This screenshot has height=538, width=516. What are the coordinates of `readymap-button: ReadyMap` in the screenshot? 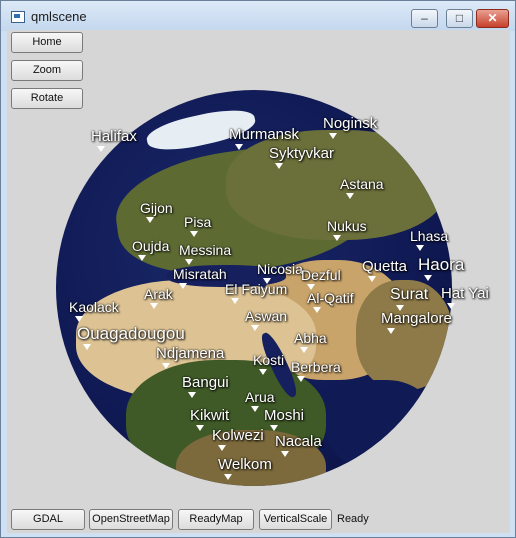 It's located at (216, 519).